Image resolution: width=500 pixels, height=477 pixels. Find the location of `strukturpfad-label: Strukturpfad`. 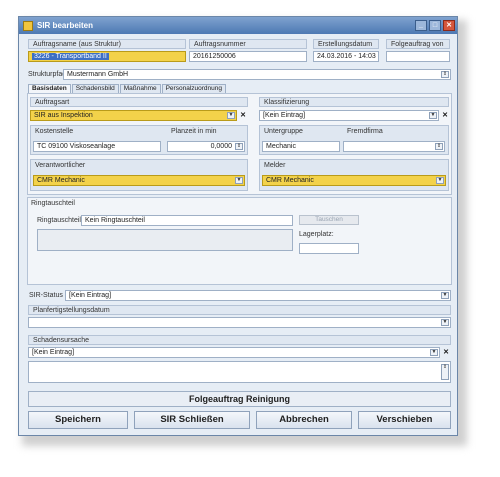

strukturpfad-label: Strukturpfad is located at coordinates (47, 74).